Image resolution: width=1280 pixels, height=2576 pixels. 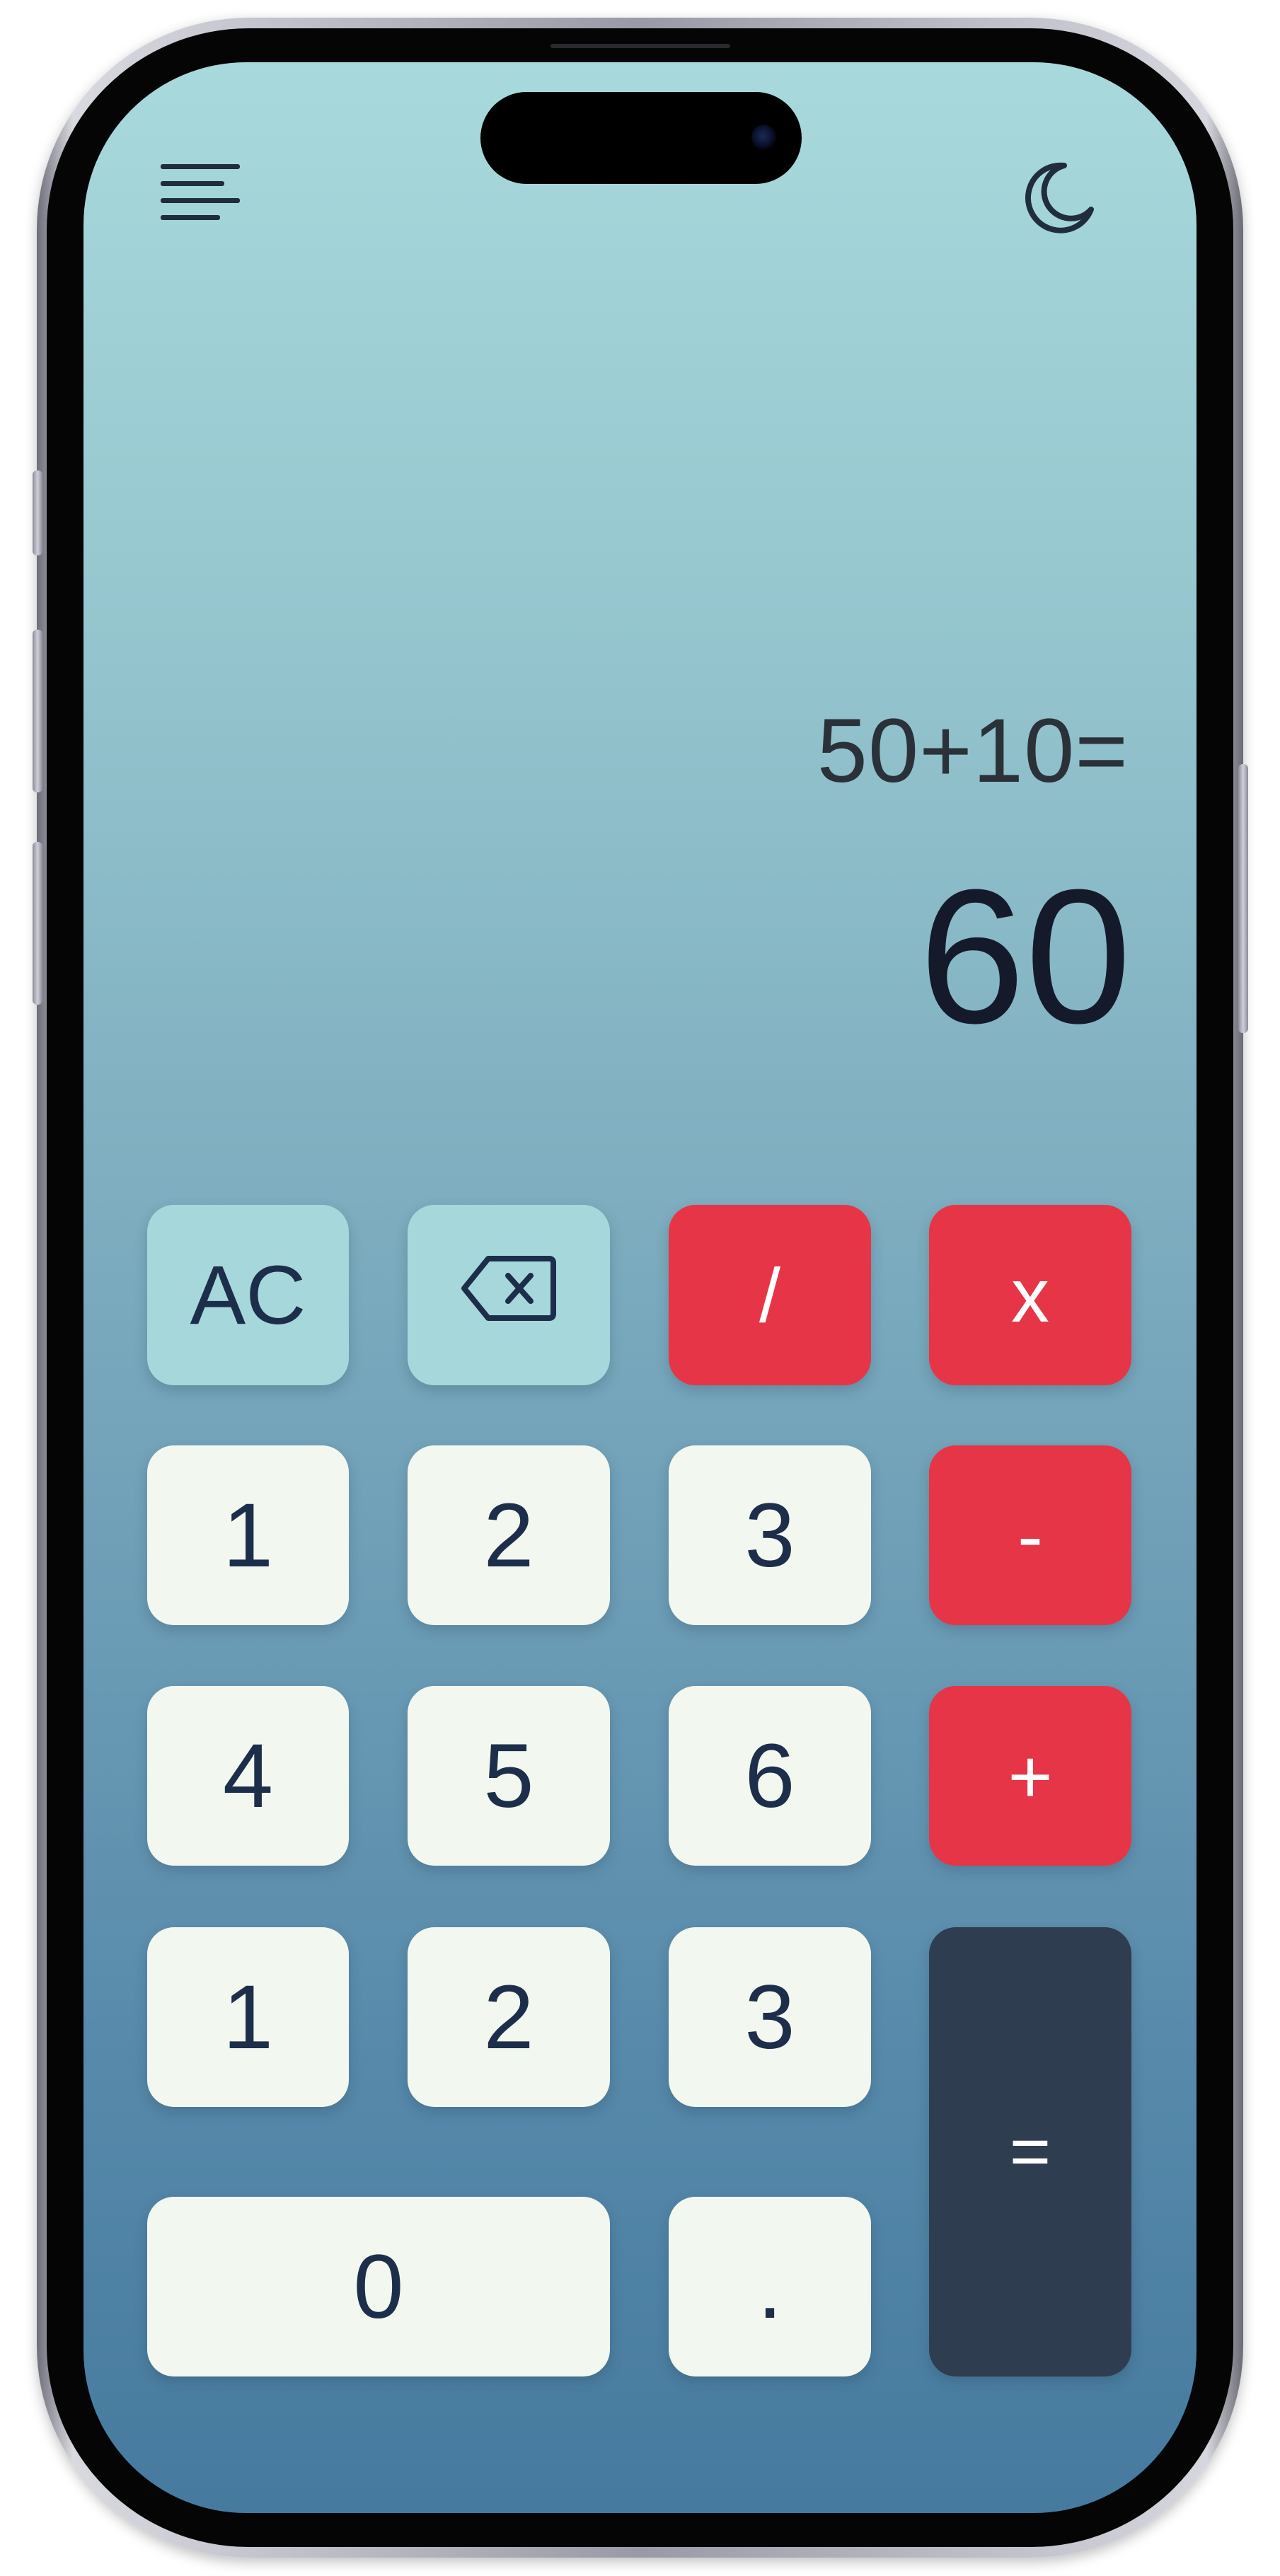 What do you see at coordinates (770, 2286) in the screenshot?
I see `decimal-button: .` at bounding box center [770, 2286].